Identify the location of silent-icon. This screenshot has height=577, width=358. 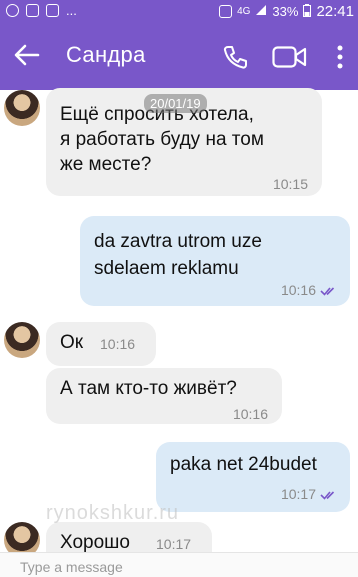
(226, 11).